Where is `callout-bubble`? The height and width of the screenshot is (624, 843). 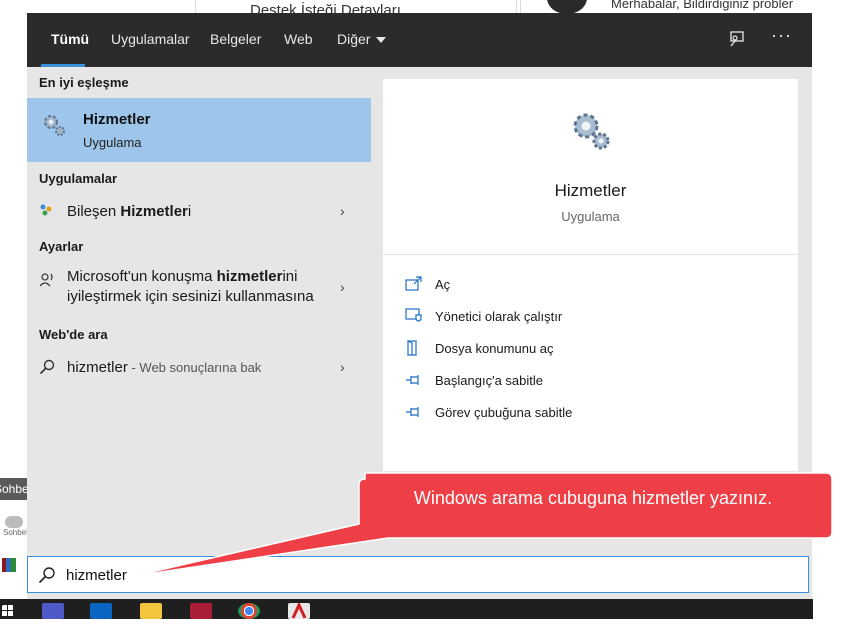
callout-bubble is located at coordinates (483, 524).